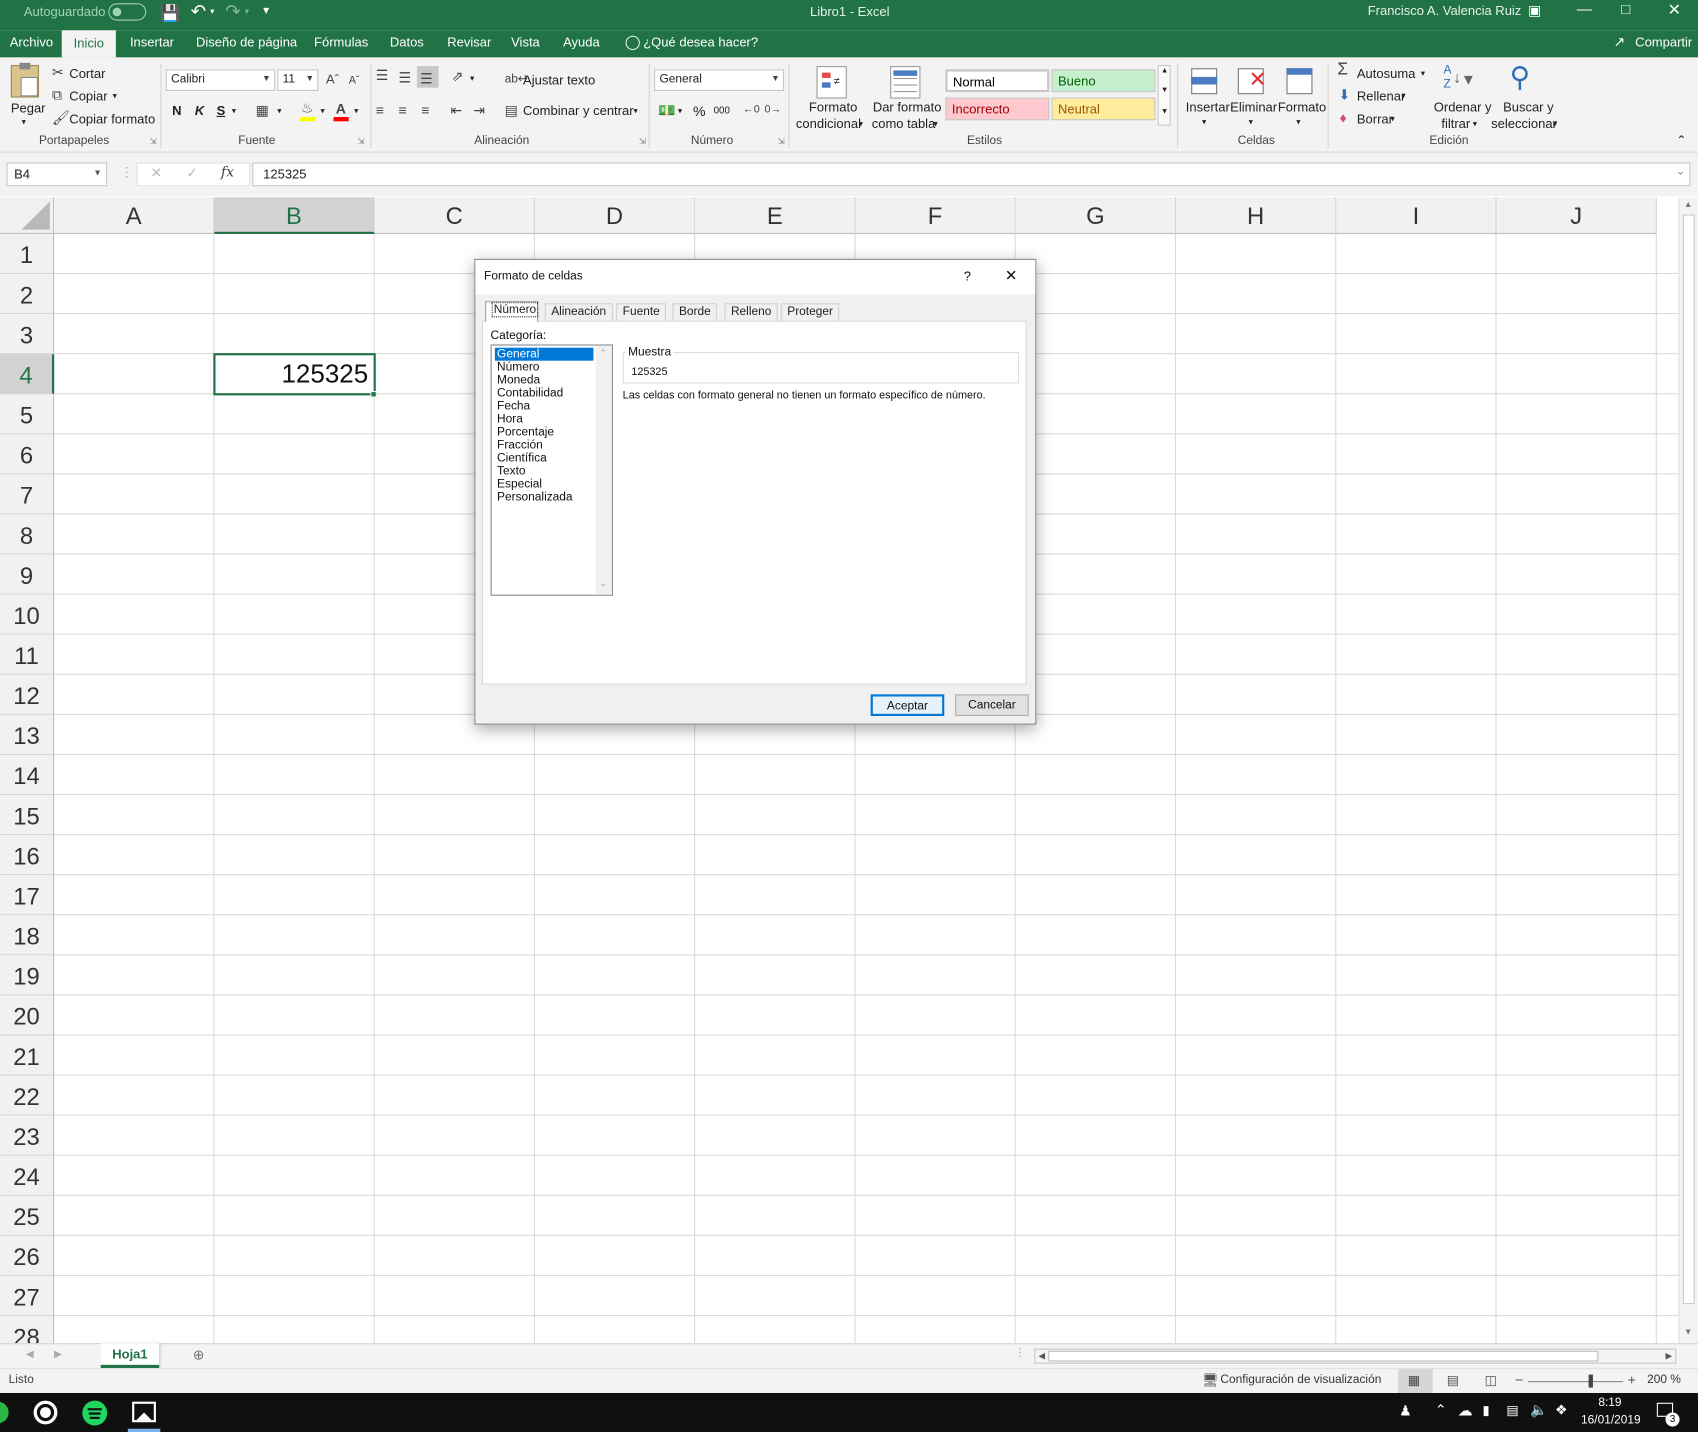 Image resolution: width=1698 pixels, height=1432 pixels. Describe the element at coordinates (1561, 1410) in the screenshot. I see `dropbox-icon: ❖` at that location.